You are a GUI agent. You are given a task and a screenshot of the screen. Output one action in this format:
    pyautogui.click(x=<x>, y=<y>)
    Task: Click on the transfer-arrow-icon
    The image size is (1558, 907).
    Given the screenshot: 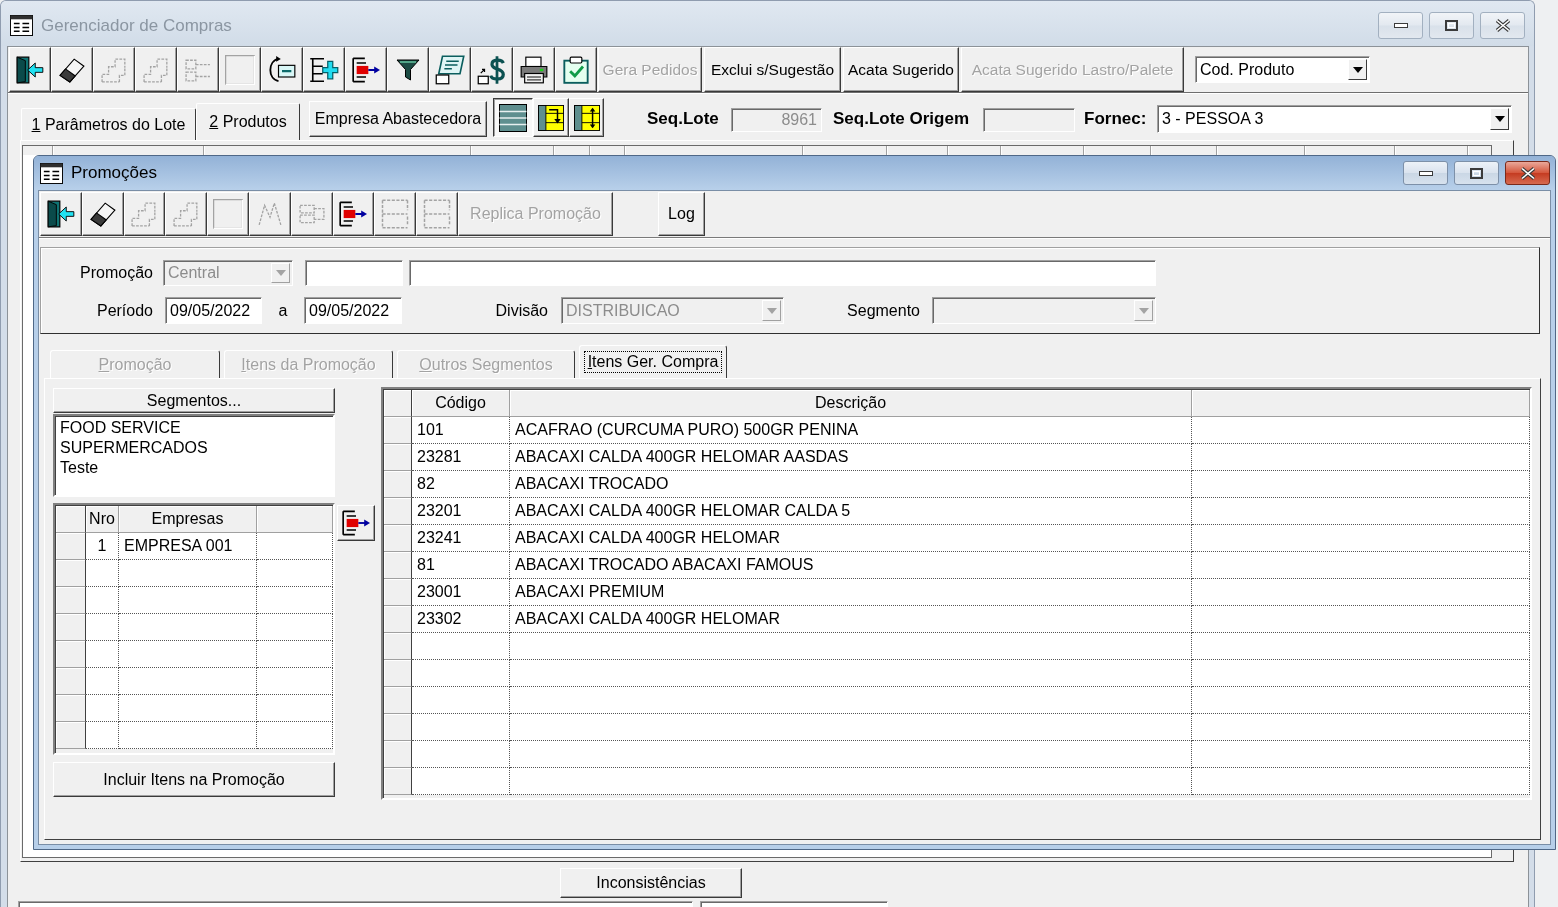 What is the action you would take?
    pyautogui.click(x=353, y=214)
    